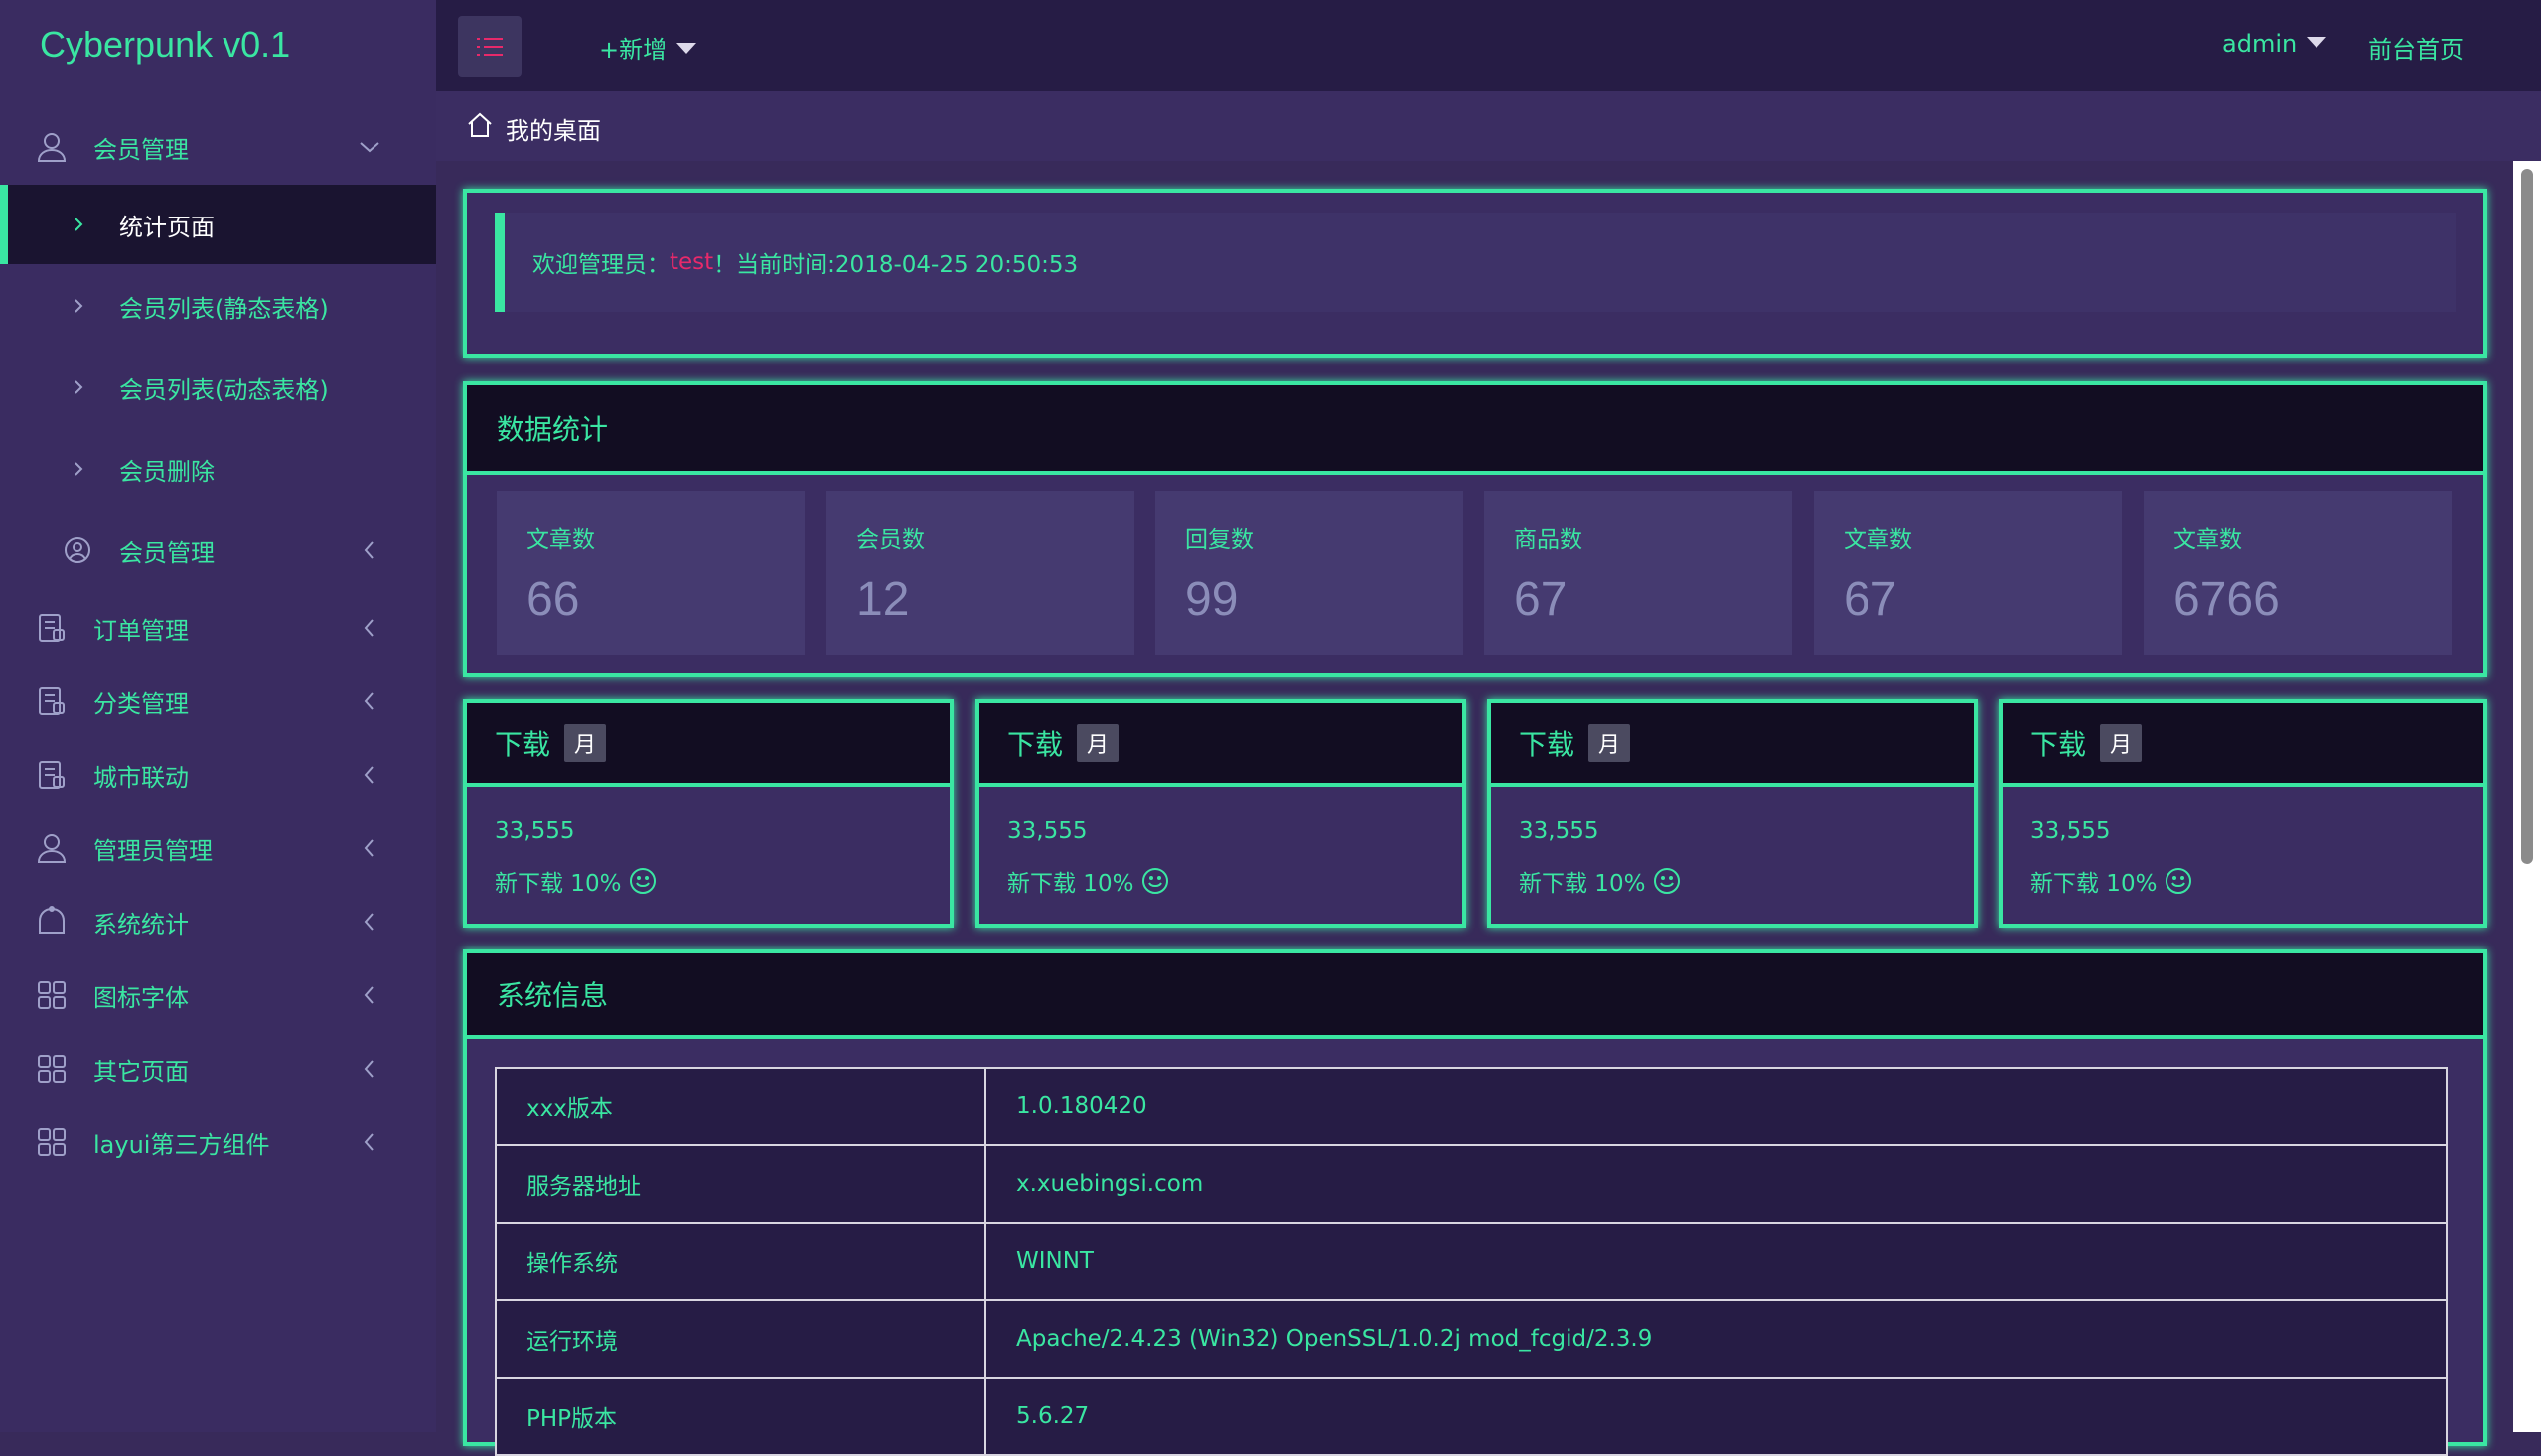 The image size is (2541, 1456). What do you see at coordinates (167, 227) in the screenshot?
I see `sidebar-item-label: 统计页面` at bounding box center [167, 227].